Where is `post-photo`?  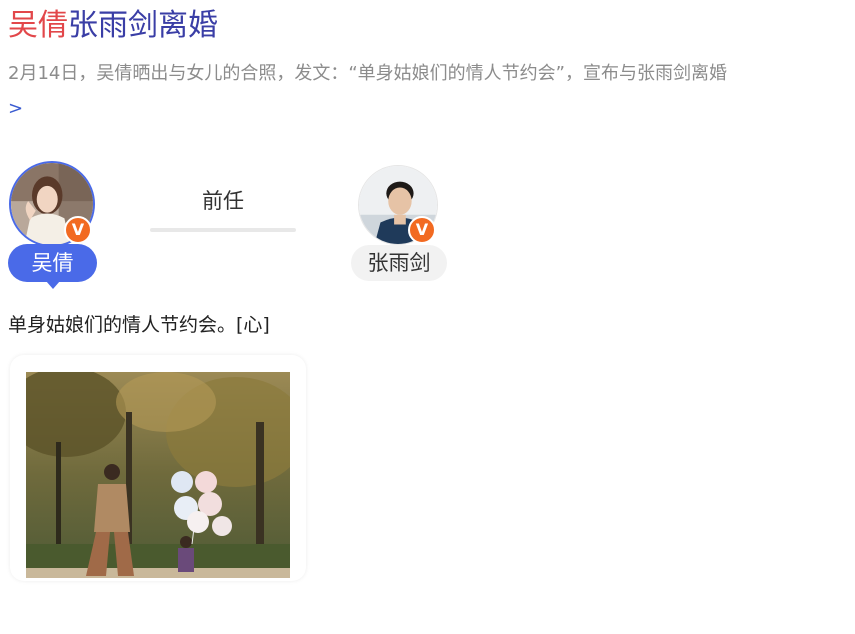 post-photo is located at coordinates (158, 475).